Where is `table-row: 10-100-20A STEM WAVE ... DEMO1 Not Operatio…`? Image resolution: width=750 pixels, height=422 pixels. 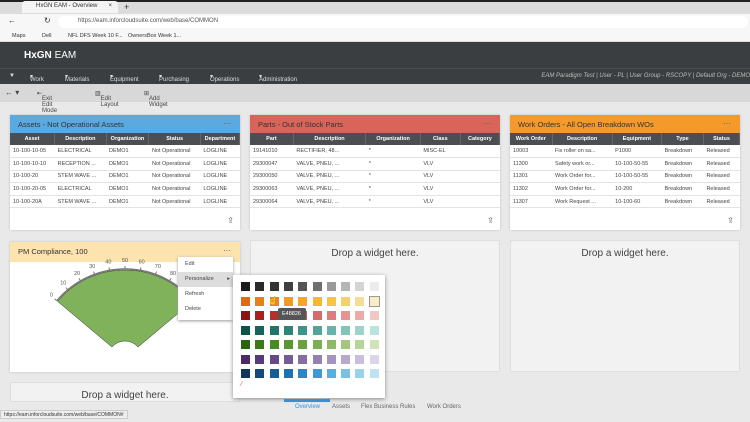
table-row: 10-100-20A STEM WAVE ... DEMO1 Not Operatio… is located at coordinates (125, 202).